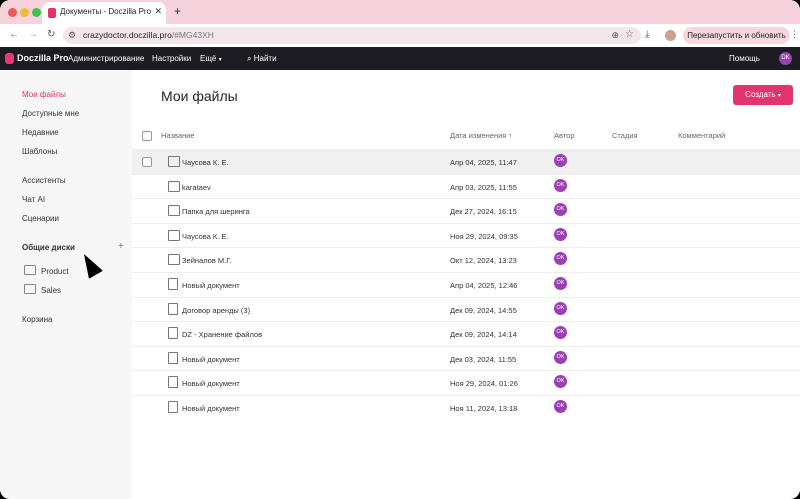 The height and width of the screenshot is (499, 800). What do you see at coordinates (484, 408) in the screenshot?
I see `file-modified-date: Ноя 11, 2024, 13:18` at bounding box center [484, 408].